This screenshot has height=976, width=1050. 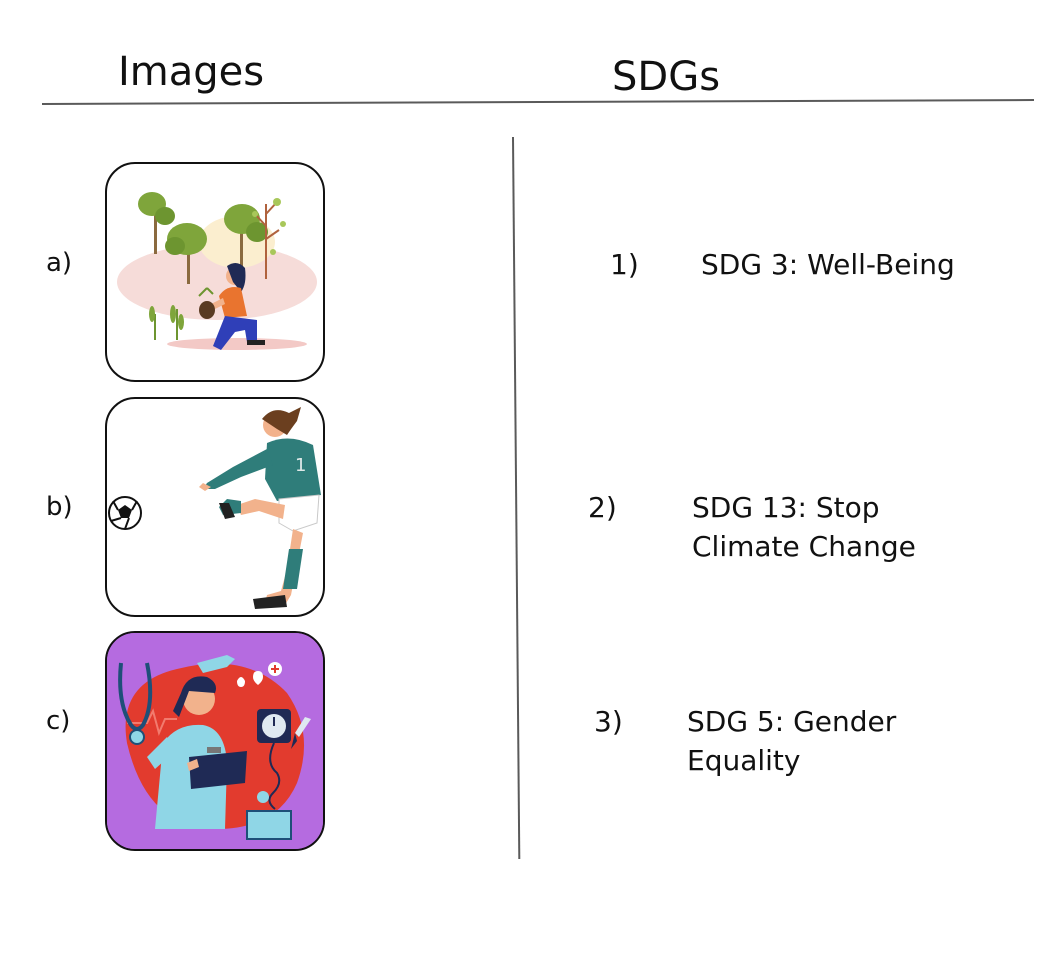 What do you see at coordinates (191, 72) in the screenshot?
I see `images-header: Images` at bounding box center [191, 72].